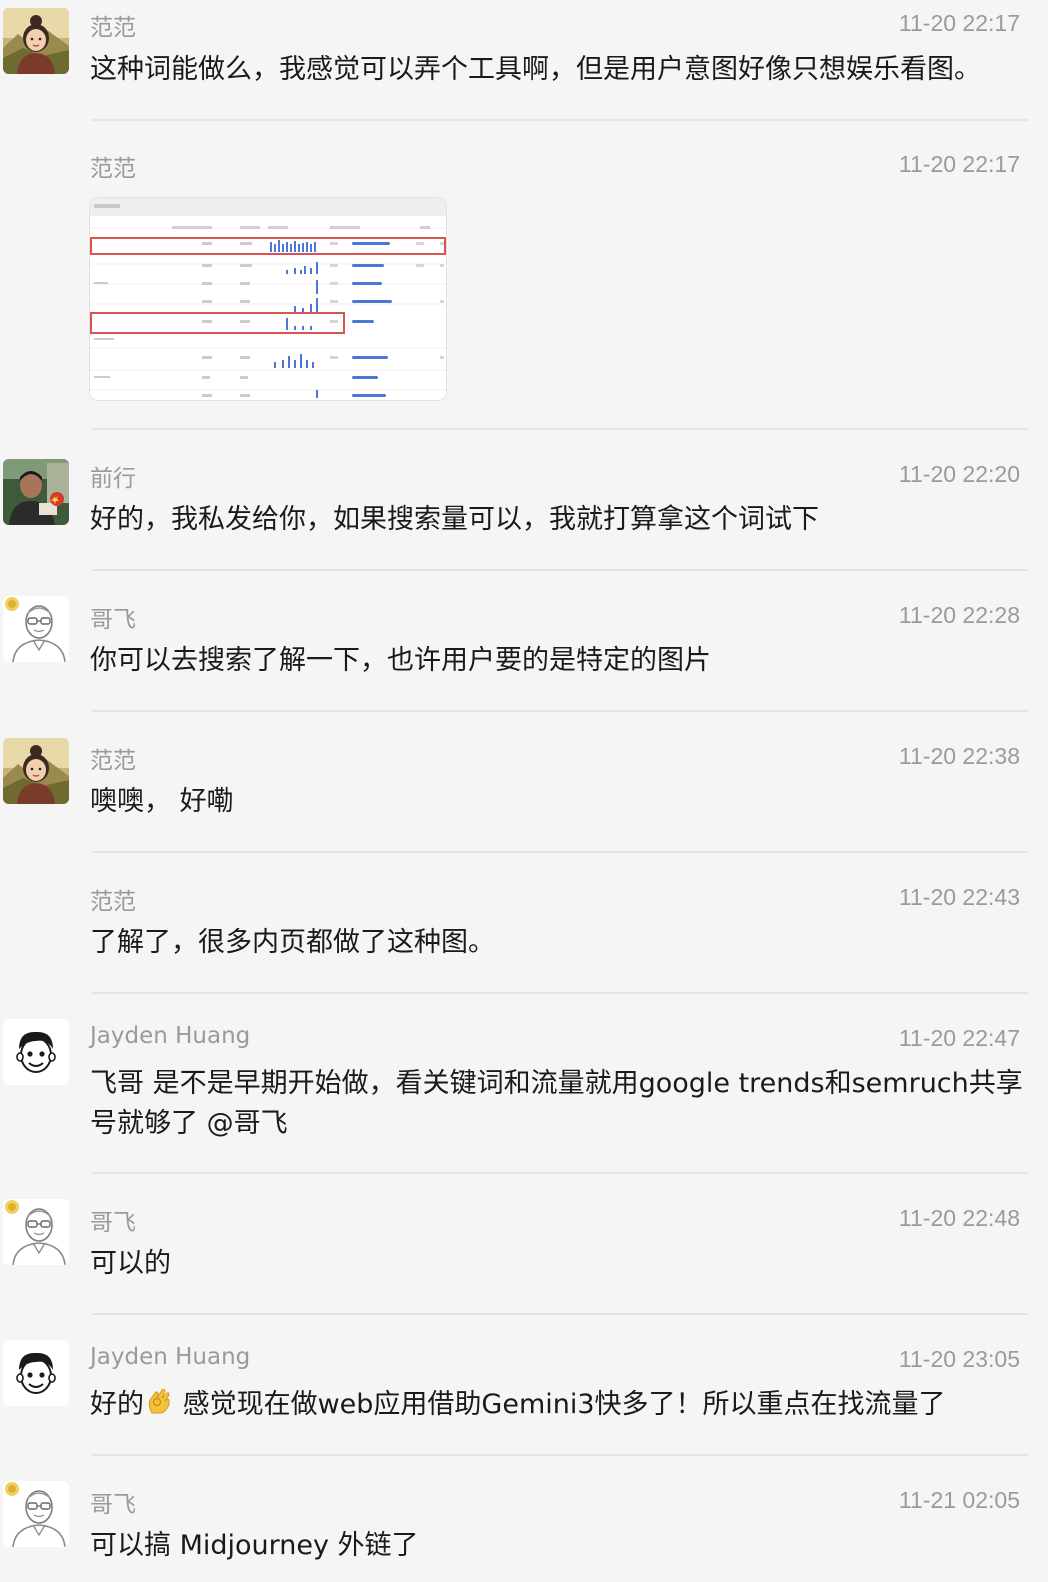  What do you see at coordinates (36, 492) in the screenshot?
I see `photo-man-avatar` at bounding box center [36, 492].